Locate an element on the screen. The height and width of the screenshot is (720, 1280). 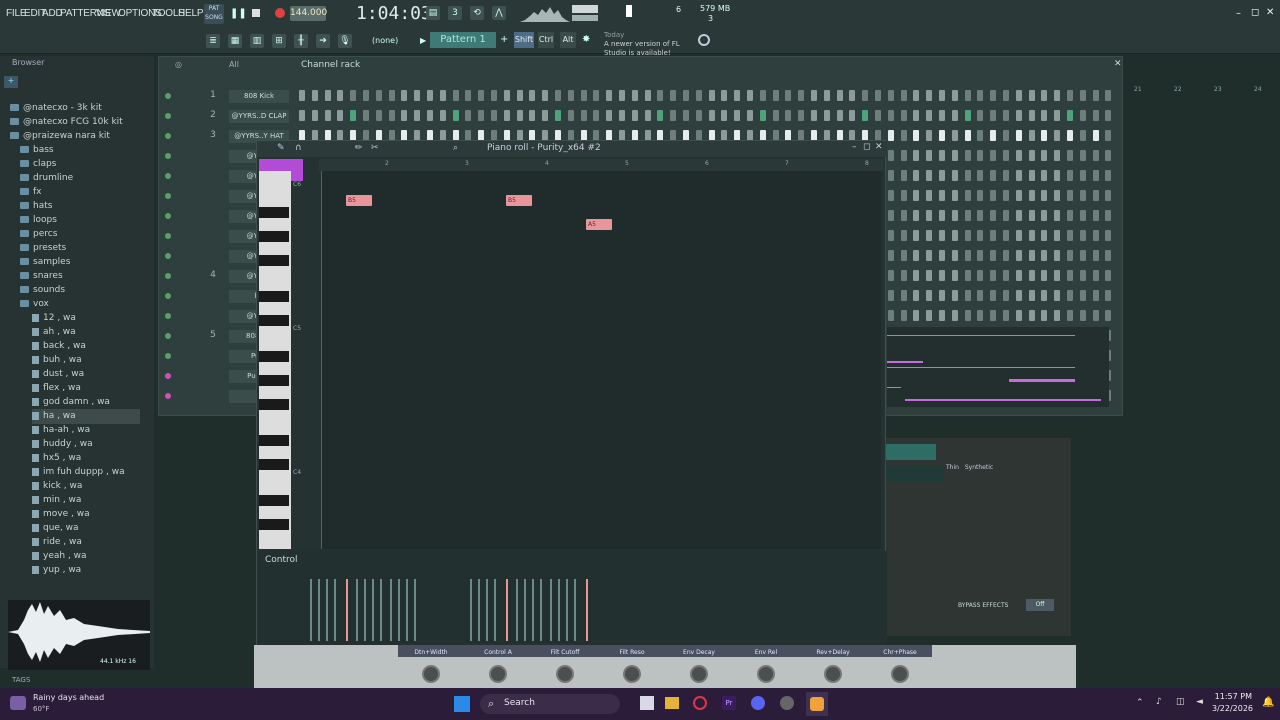
snap-select: (none) is located at coordinates (385, 40).